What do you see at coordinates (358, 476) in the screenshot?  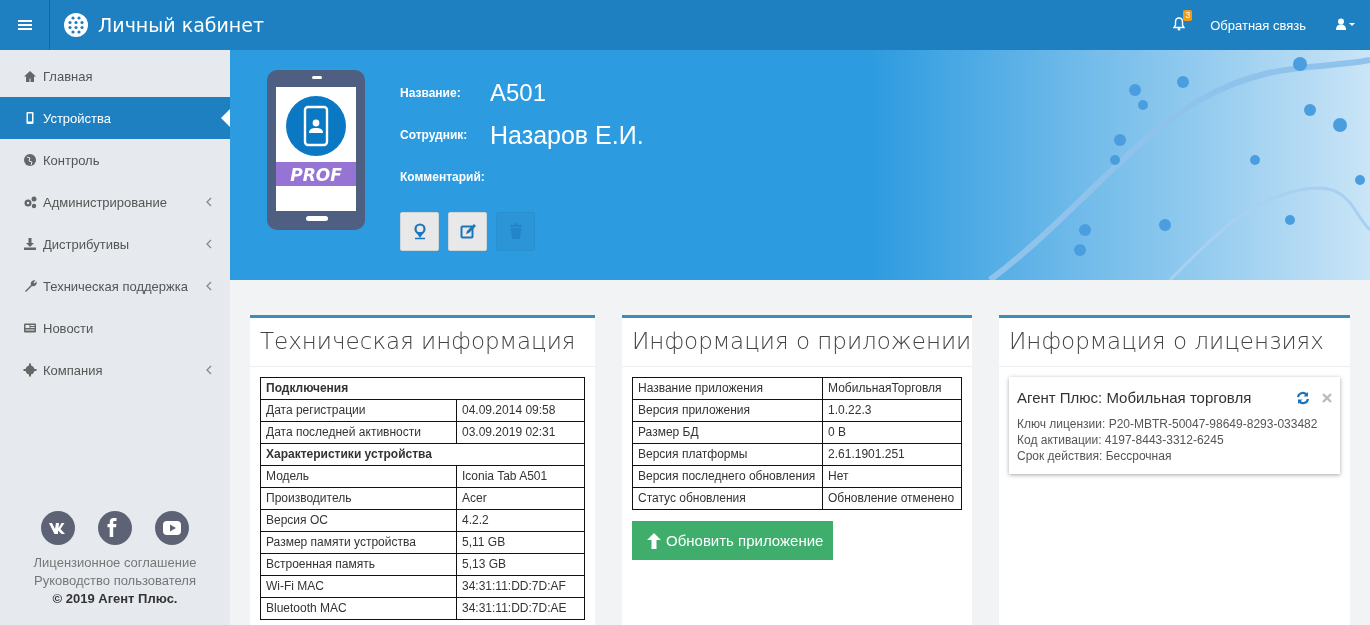 I see `table-cell: Модель` at bounding box center [358, 476].